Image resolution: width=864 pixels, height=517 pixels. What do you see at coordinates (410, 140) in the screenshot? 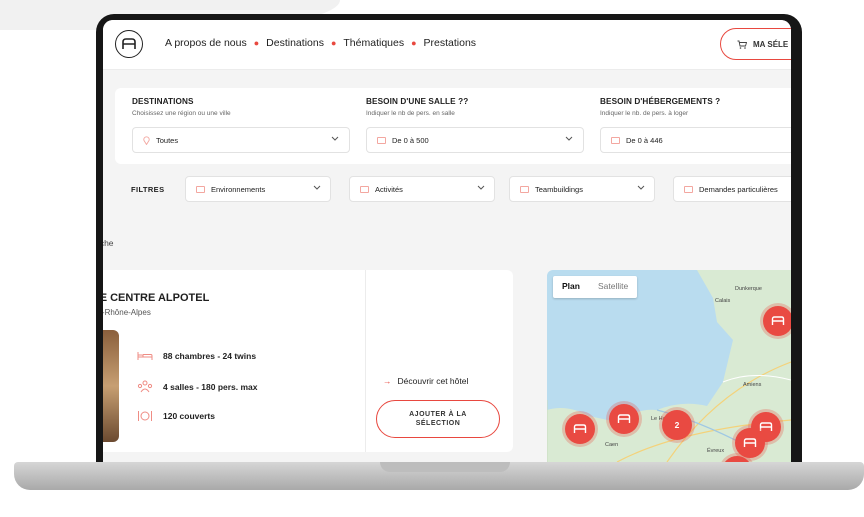
I see `room-value: De 0 à 500` at bounding box center [410, 140].